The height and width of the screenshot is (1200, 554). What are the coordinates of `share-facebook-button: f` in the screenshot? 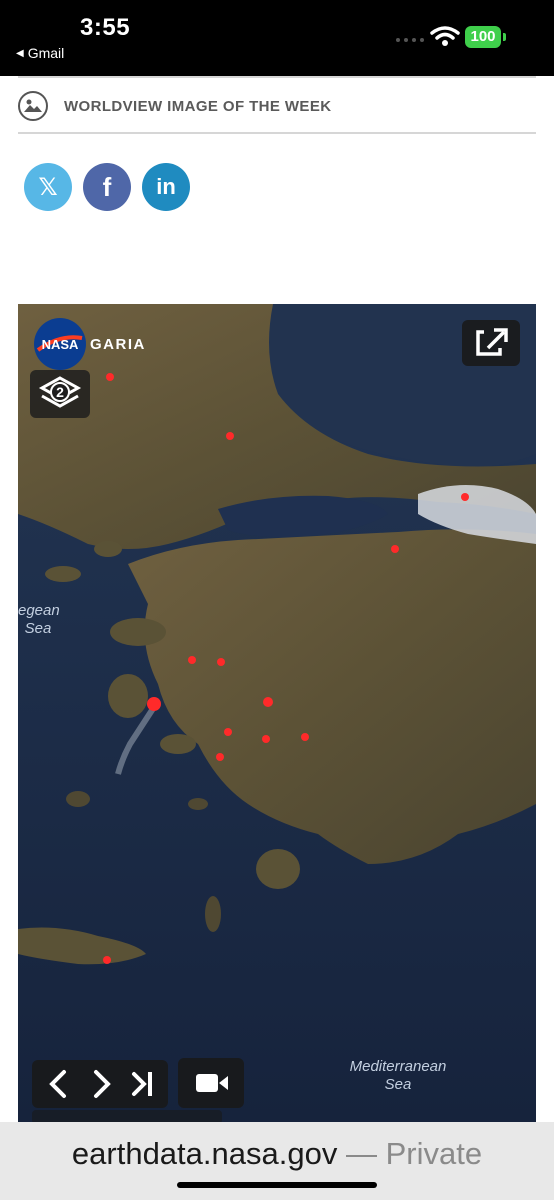 It's located at (107, 187).